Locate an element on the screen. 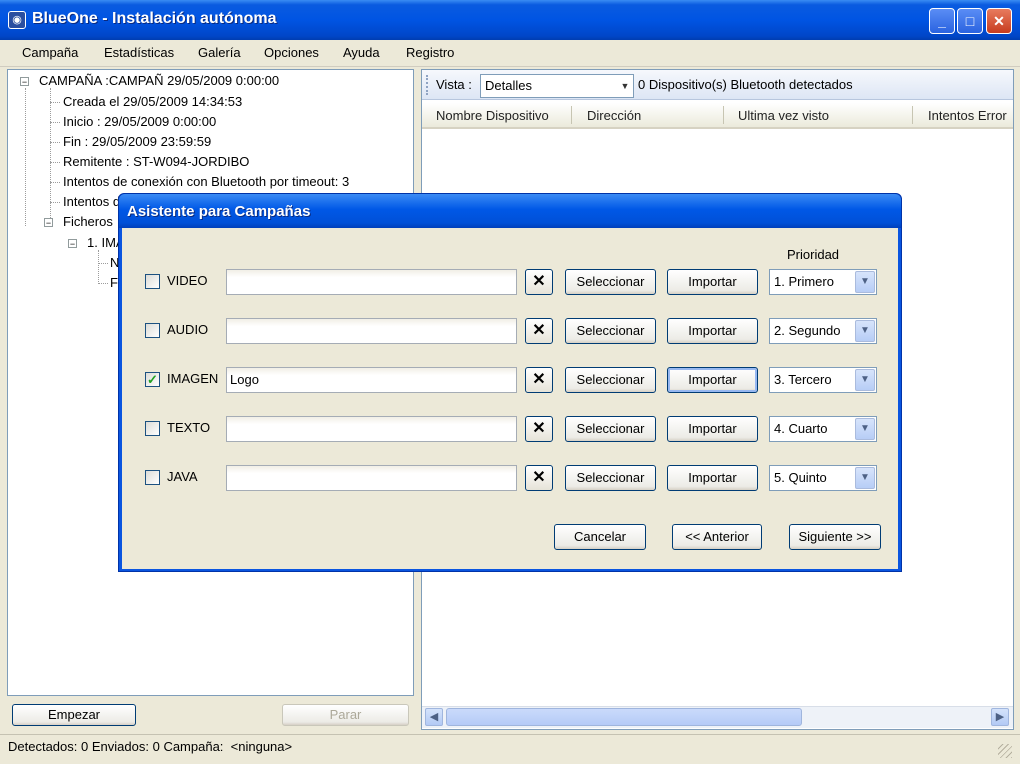  stop-button: Parar is located at coordinates (345, 715).